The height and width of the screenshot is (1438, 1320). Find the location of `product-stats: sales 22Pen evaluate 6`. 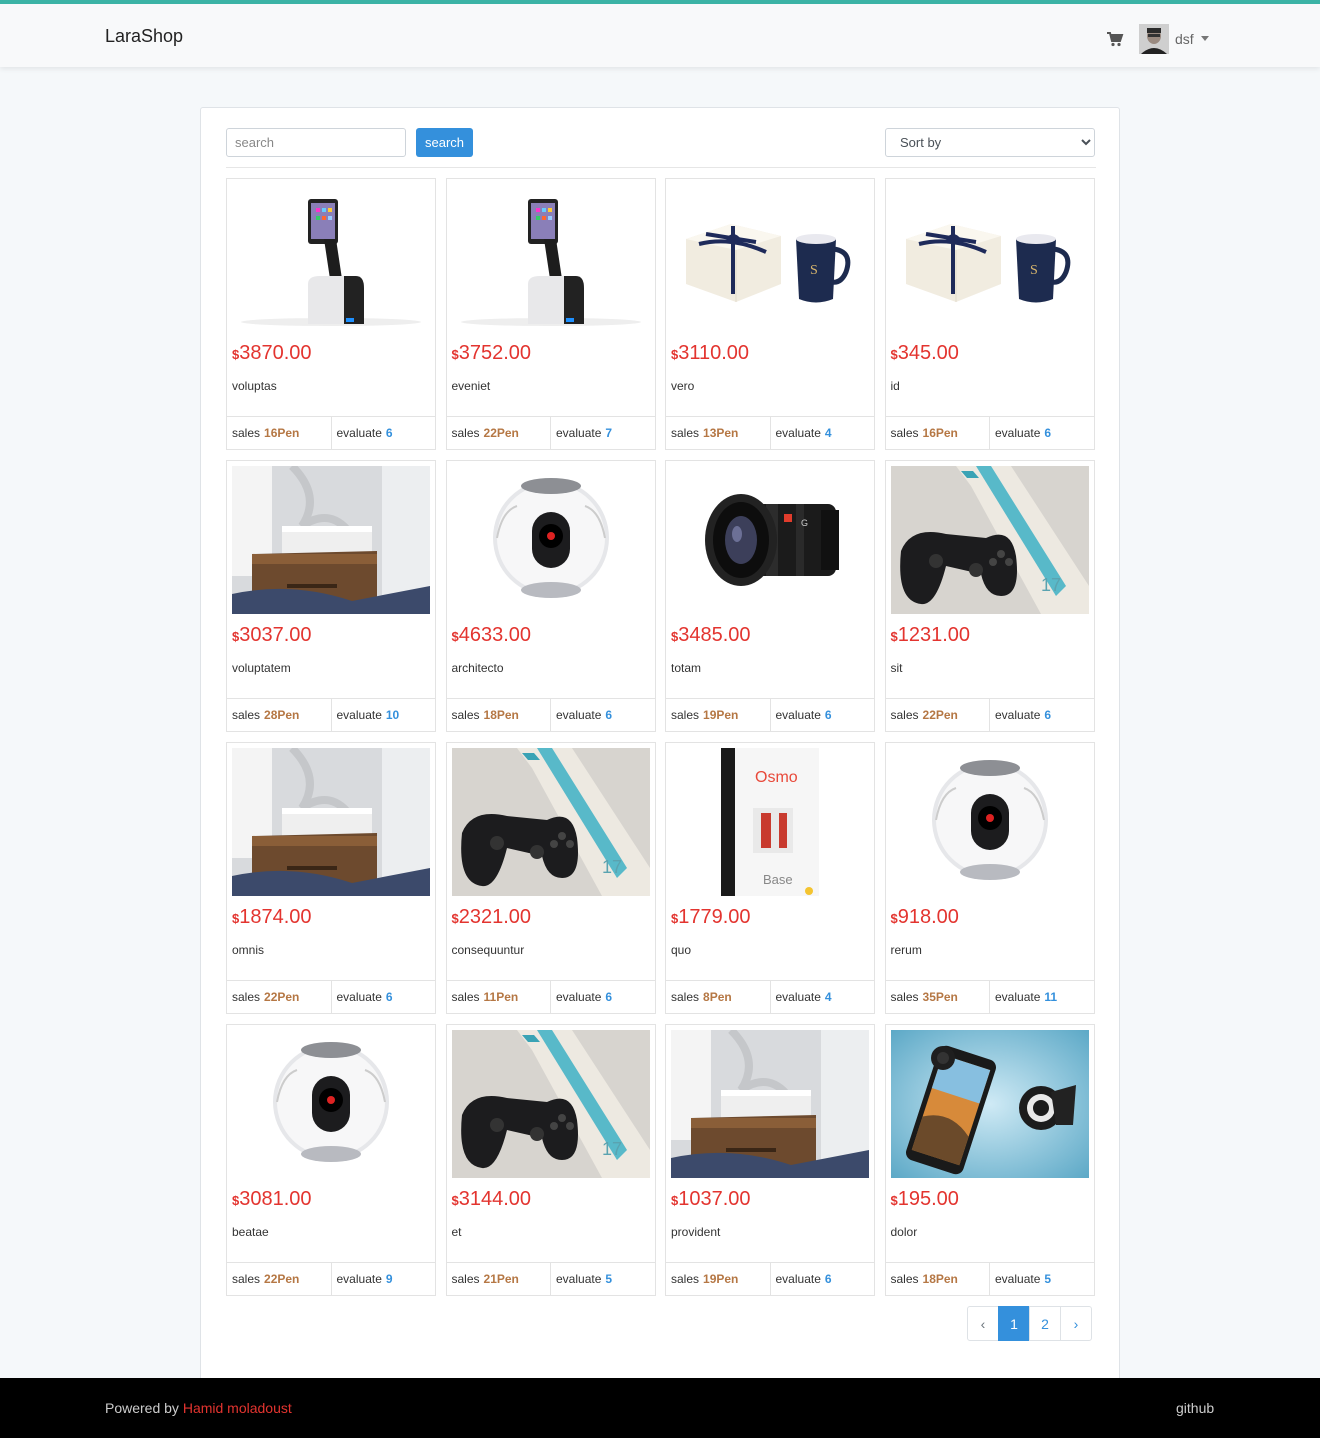

product-stats: sales 22Pen evaluate 6 is located at coordinates (331, 996).